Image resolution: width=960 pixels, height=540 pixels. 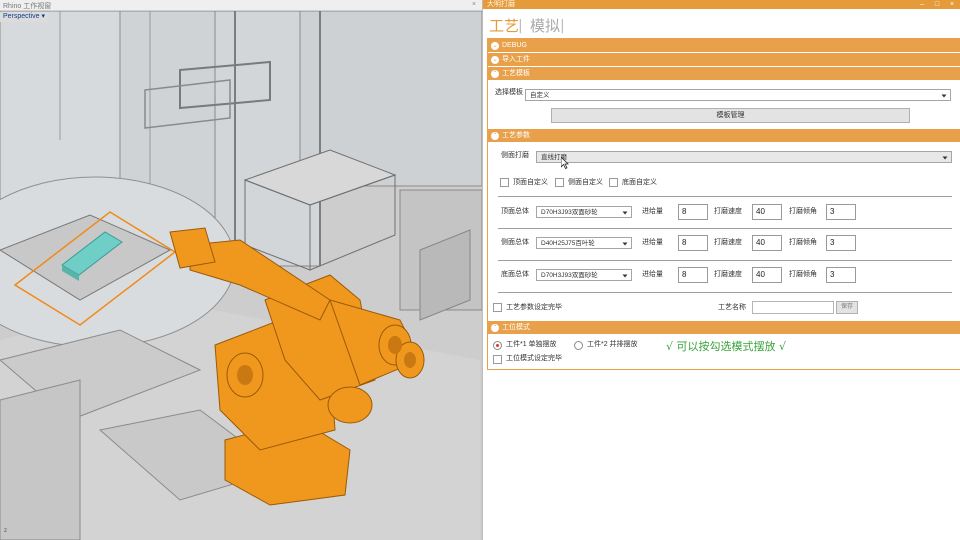 What do you see at coordinates (497, 307) in the screenshot?
I see `params-done-checkbox` at bounding box center [497, 307].